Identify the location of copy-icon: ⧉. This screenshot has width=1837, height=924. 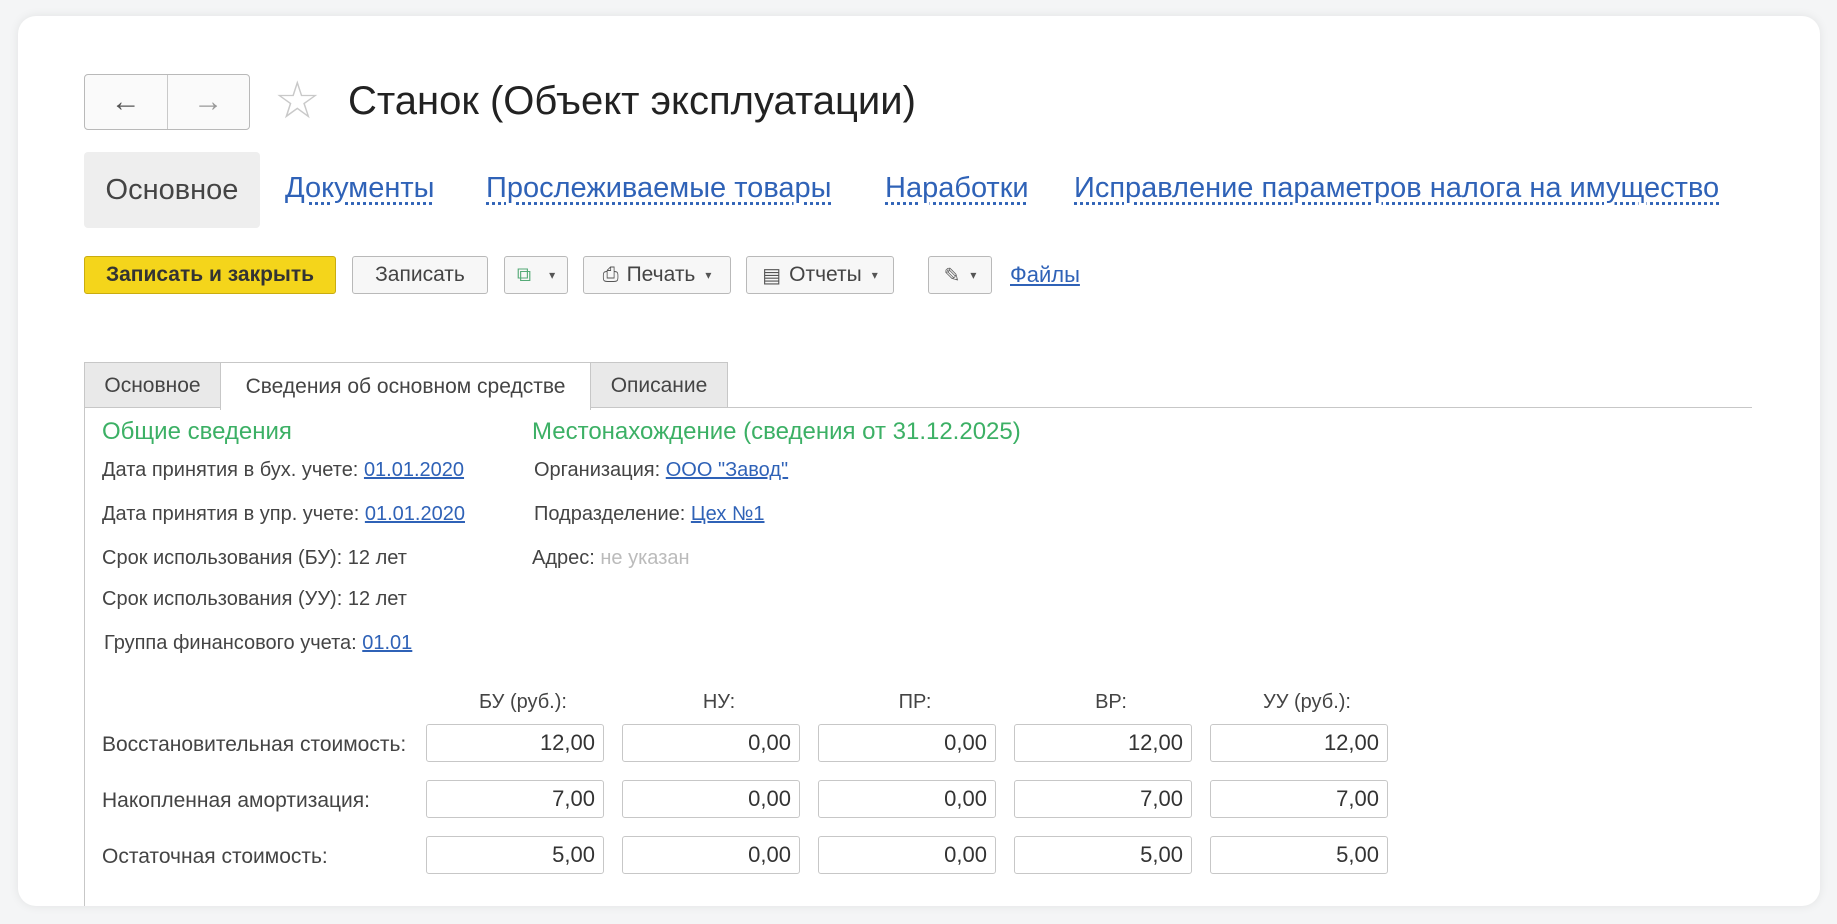
(524, 274).